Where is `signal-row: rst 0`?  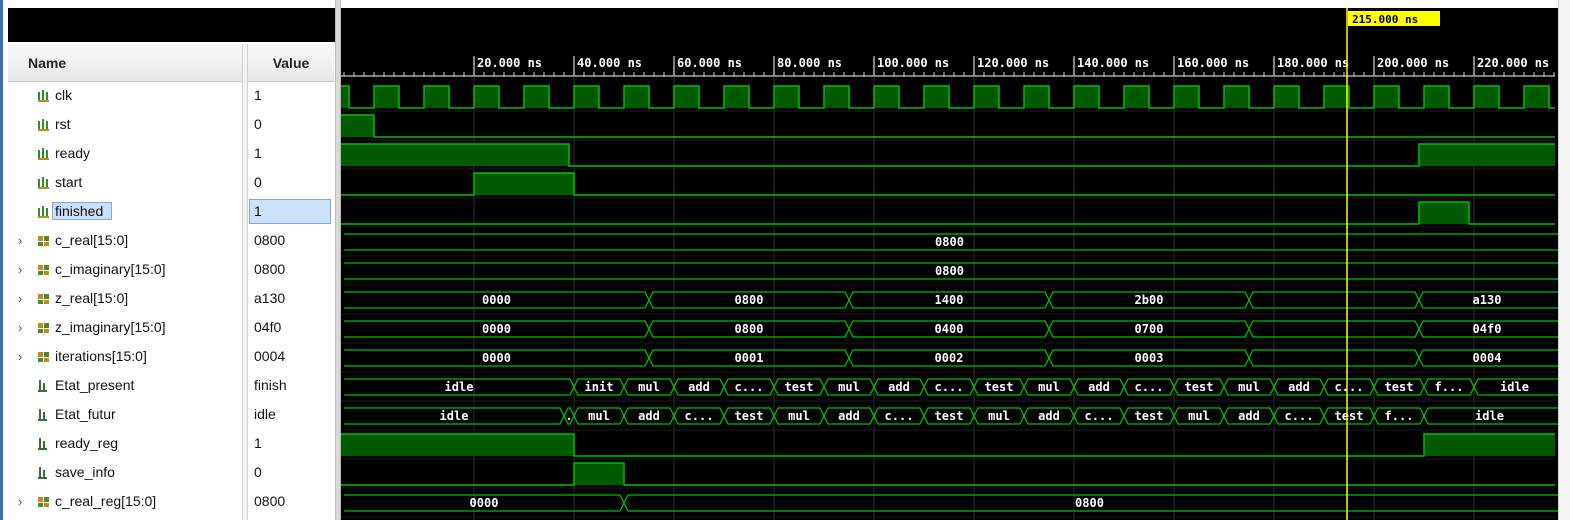 signal-row: rst 0 is located at coordinates (171, 125).